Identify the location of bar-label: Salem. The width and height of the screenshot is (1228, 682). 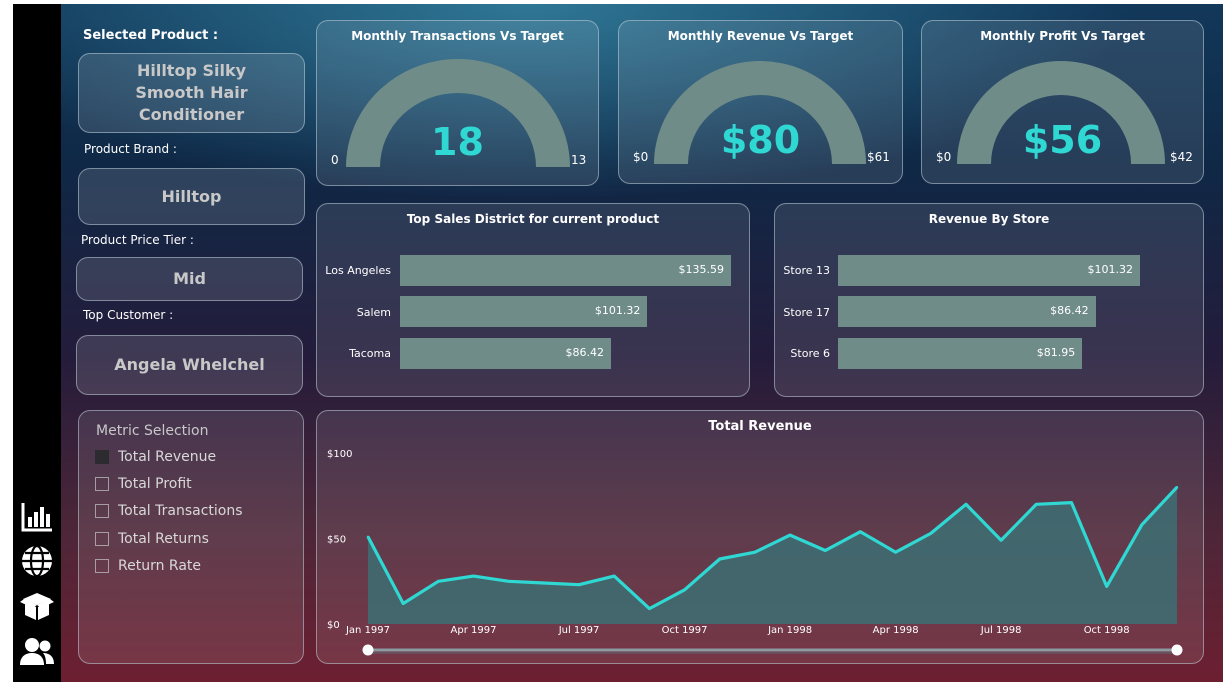
(373, 312).